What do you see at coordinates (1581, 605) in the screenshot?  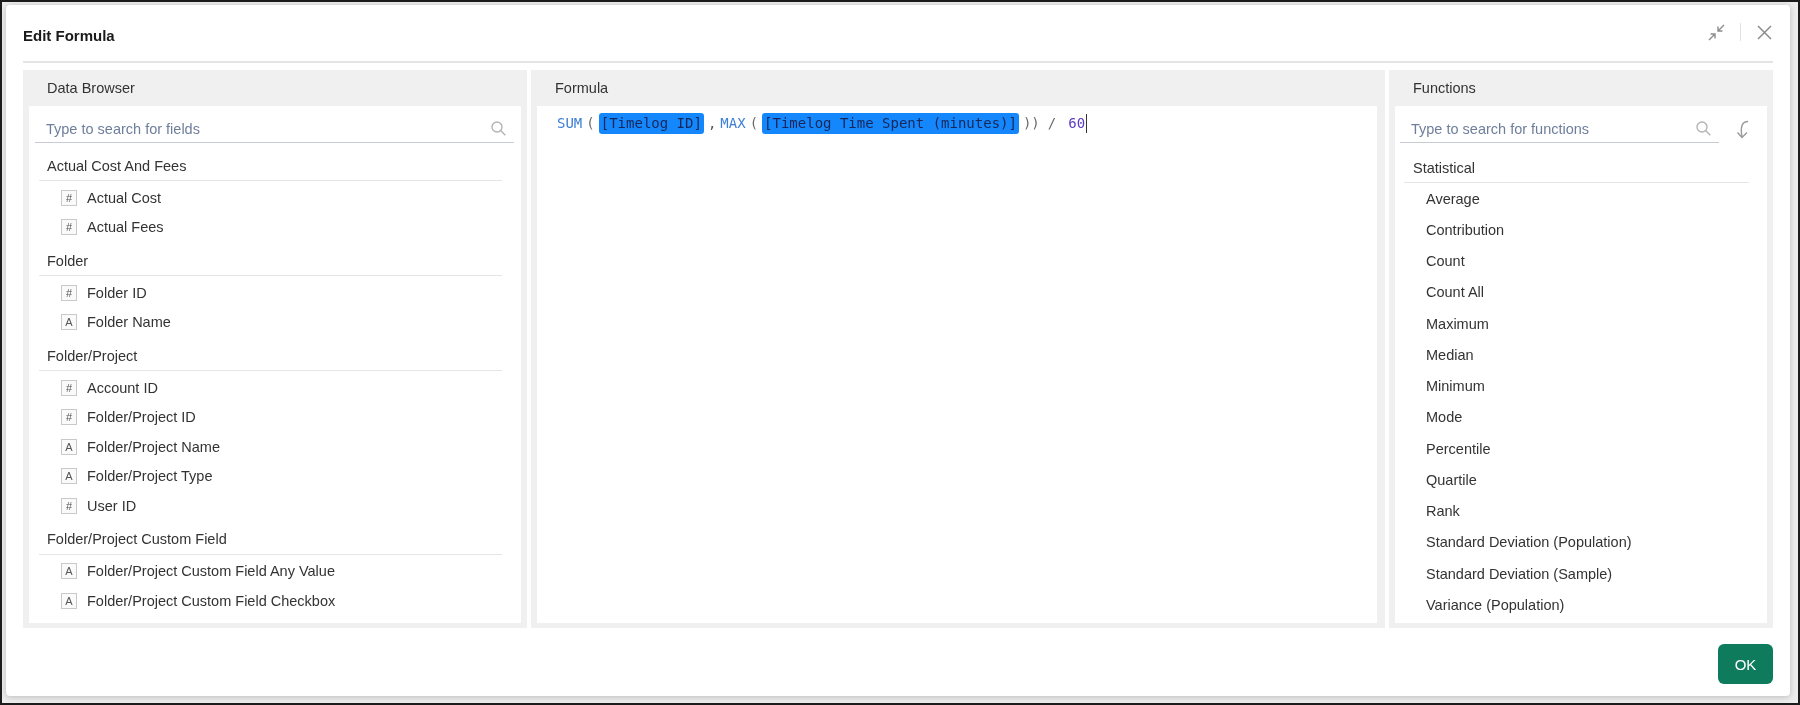 I see `function-item: Variance (Population)` at bounding box center [1581, 605].